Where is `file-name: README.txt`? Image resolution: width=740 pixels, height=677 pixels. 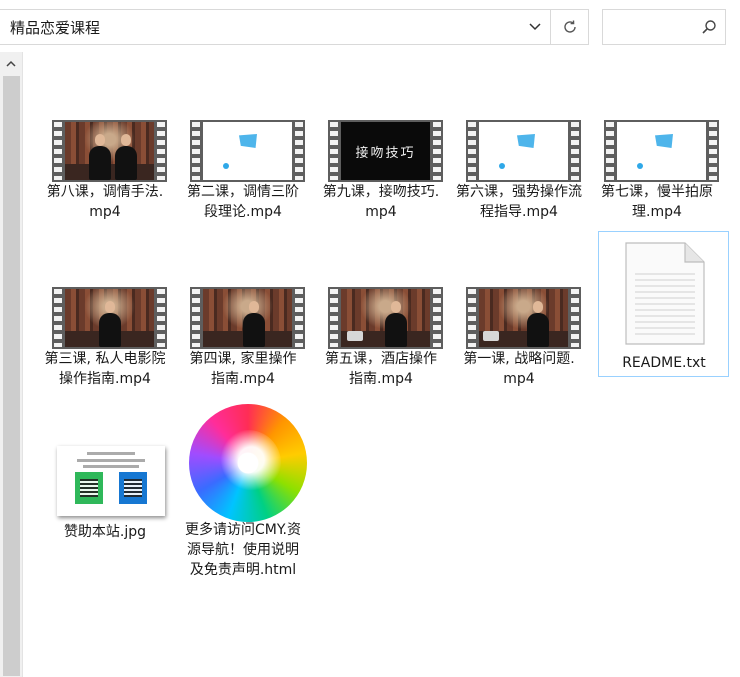
file-name: README.txt is located at coordinates (664, 363).